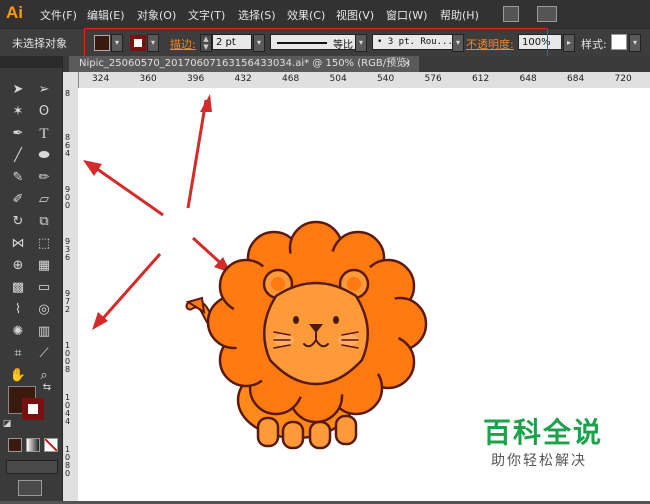 Image resolution: width=650 pixels, height=504 pixels. Describe the element at coordinates (623, 79) in the screenshot. I see `ruler-top-label: 720` at that location.